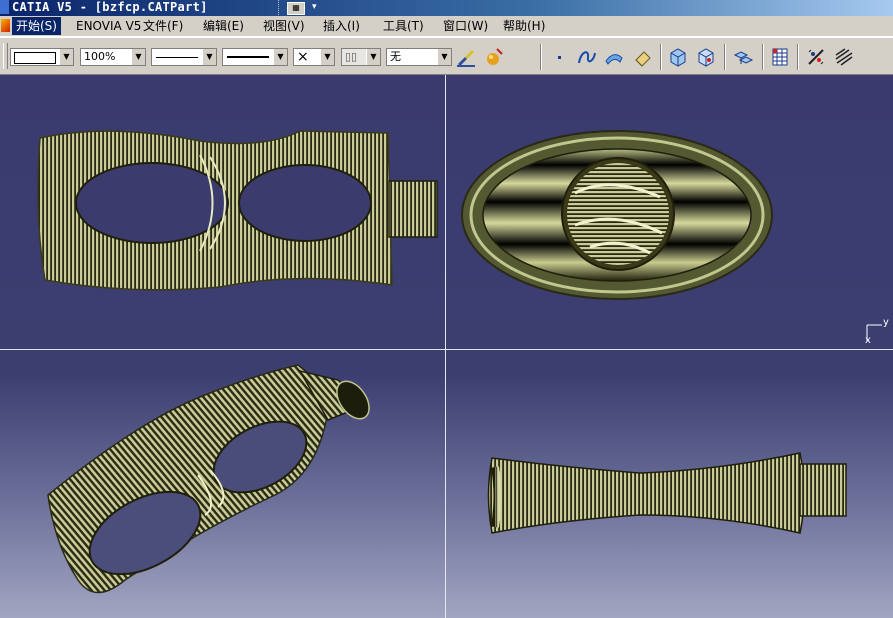  I want to click on painter-icon, so click(466, 57).